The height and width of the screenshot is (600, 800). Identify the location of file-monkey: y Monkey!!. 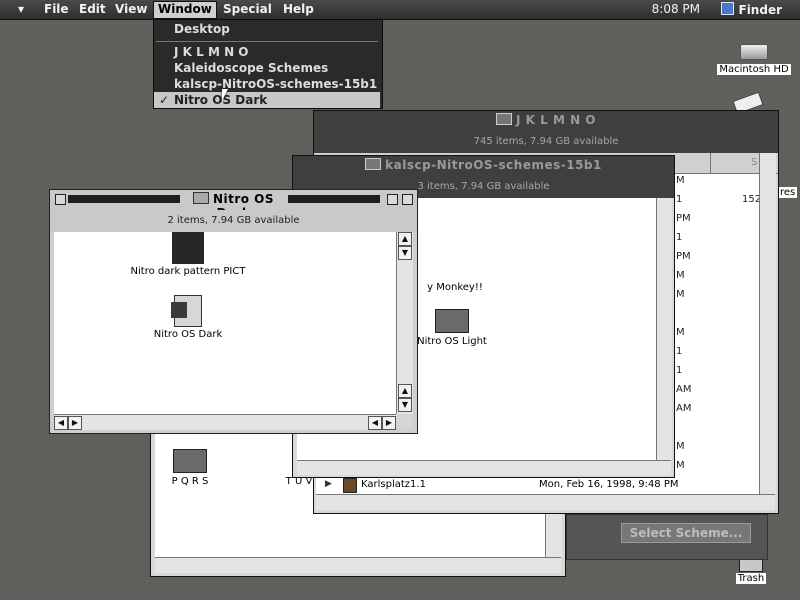
(455, 287).